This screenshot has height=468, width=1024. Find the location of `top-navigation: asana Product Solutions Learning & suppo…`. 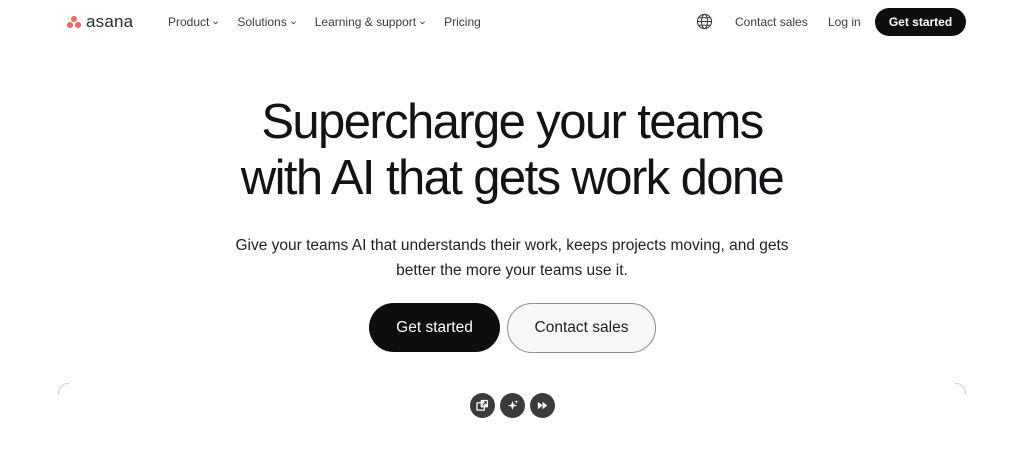

top-navigation: asana Product Solutions Learning & suppo… is located at coordinates (512, 22).